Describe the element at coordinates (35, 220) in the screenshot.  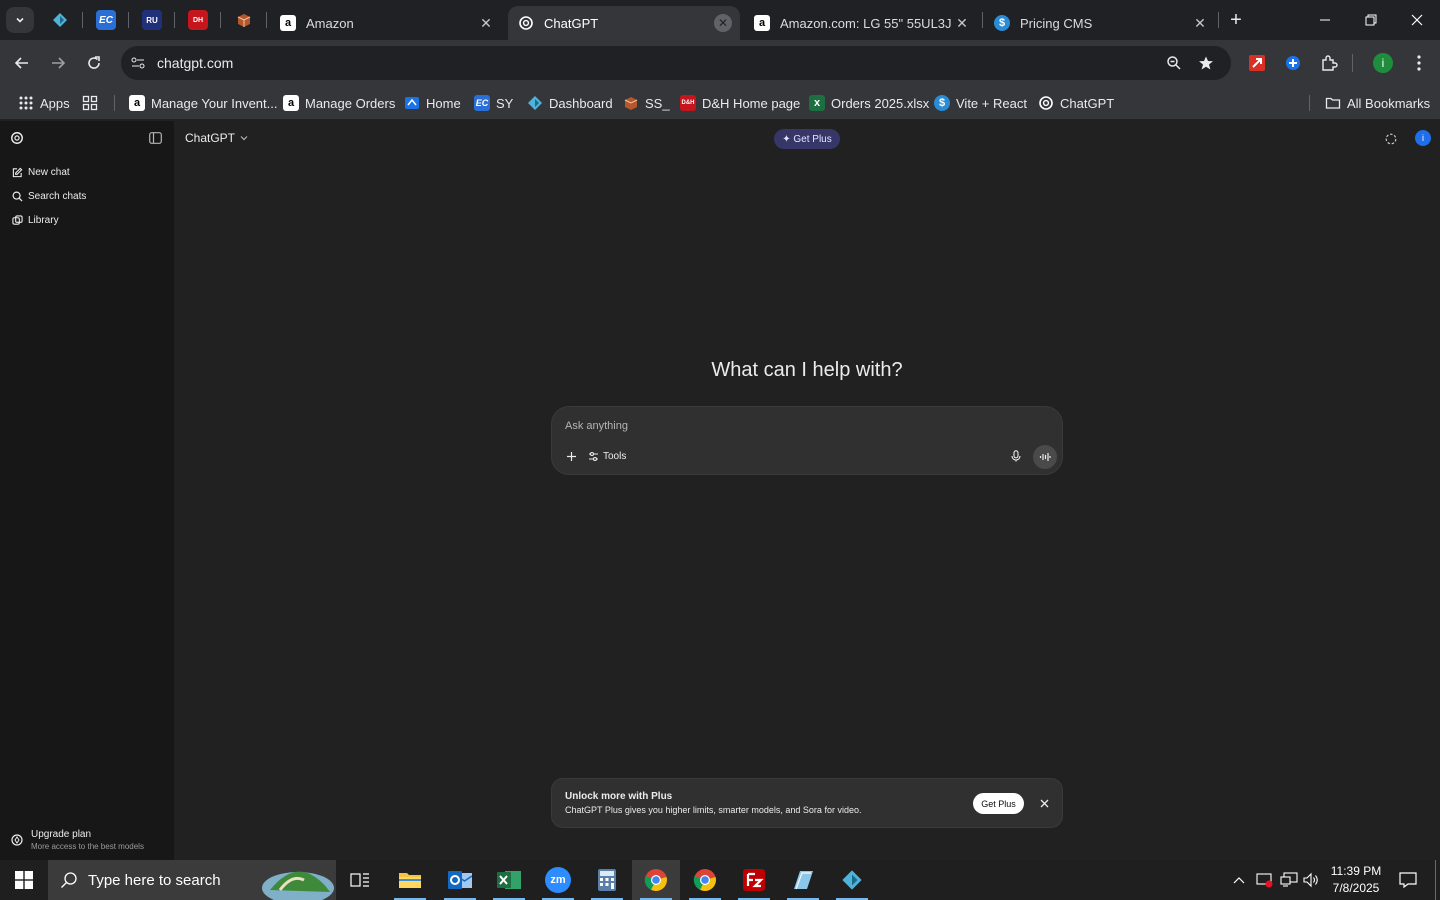
I see `sidebar-item-library: Library` at that location.